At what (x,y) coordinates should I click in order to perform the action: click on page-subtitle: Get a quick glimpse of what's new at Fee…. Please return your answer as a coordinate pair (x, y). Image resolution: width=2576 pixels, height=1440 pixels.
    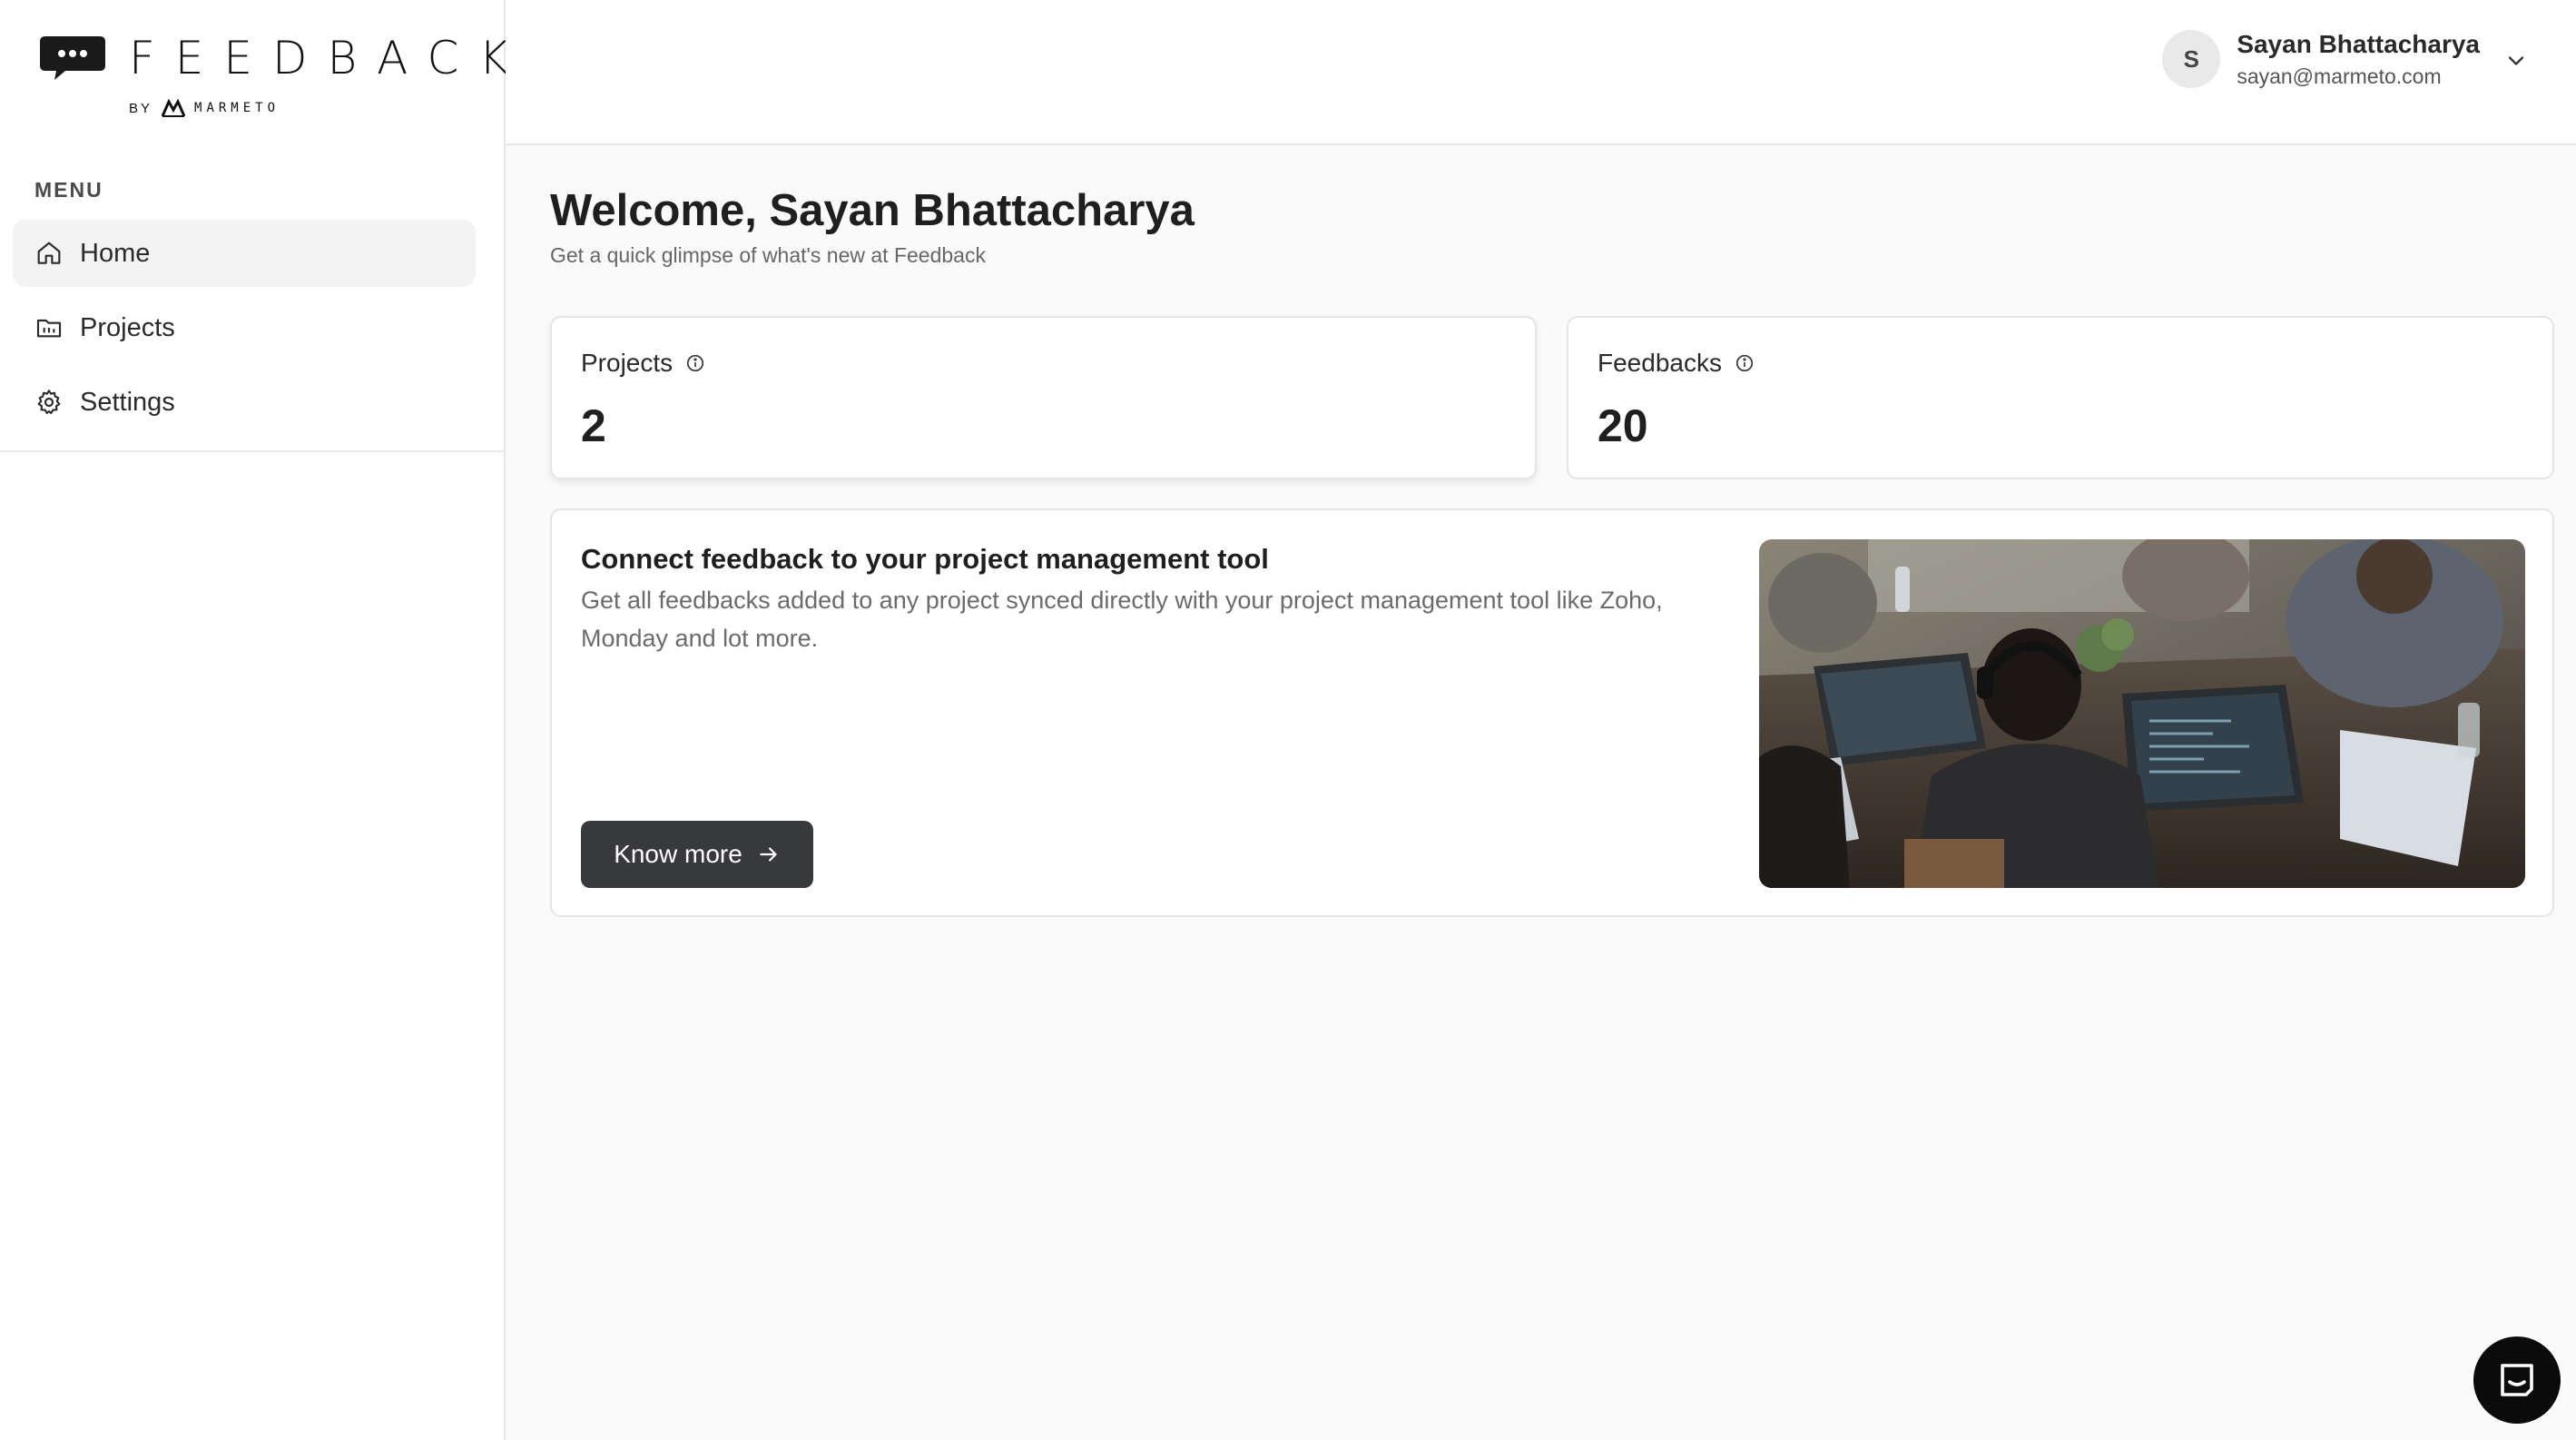
    Looking at the image, I should click on (768, 255).